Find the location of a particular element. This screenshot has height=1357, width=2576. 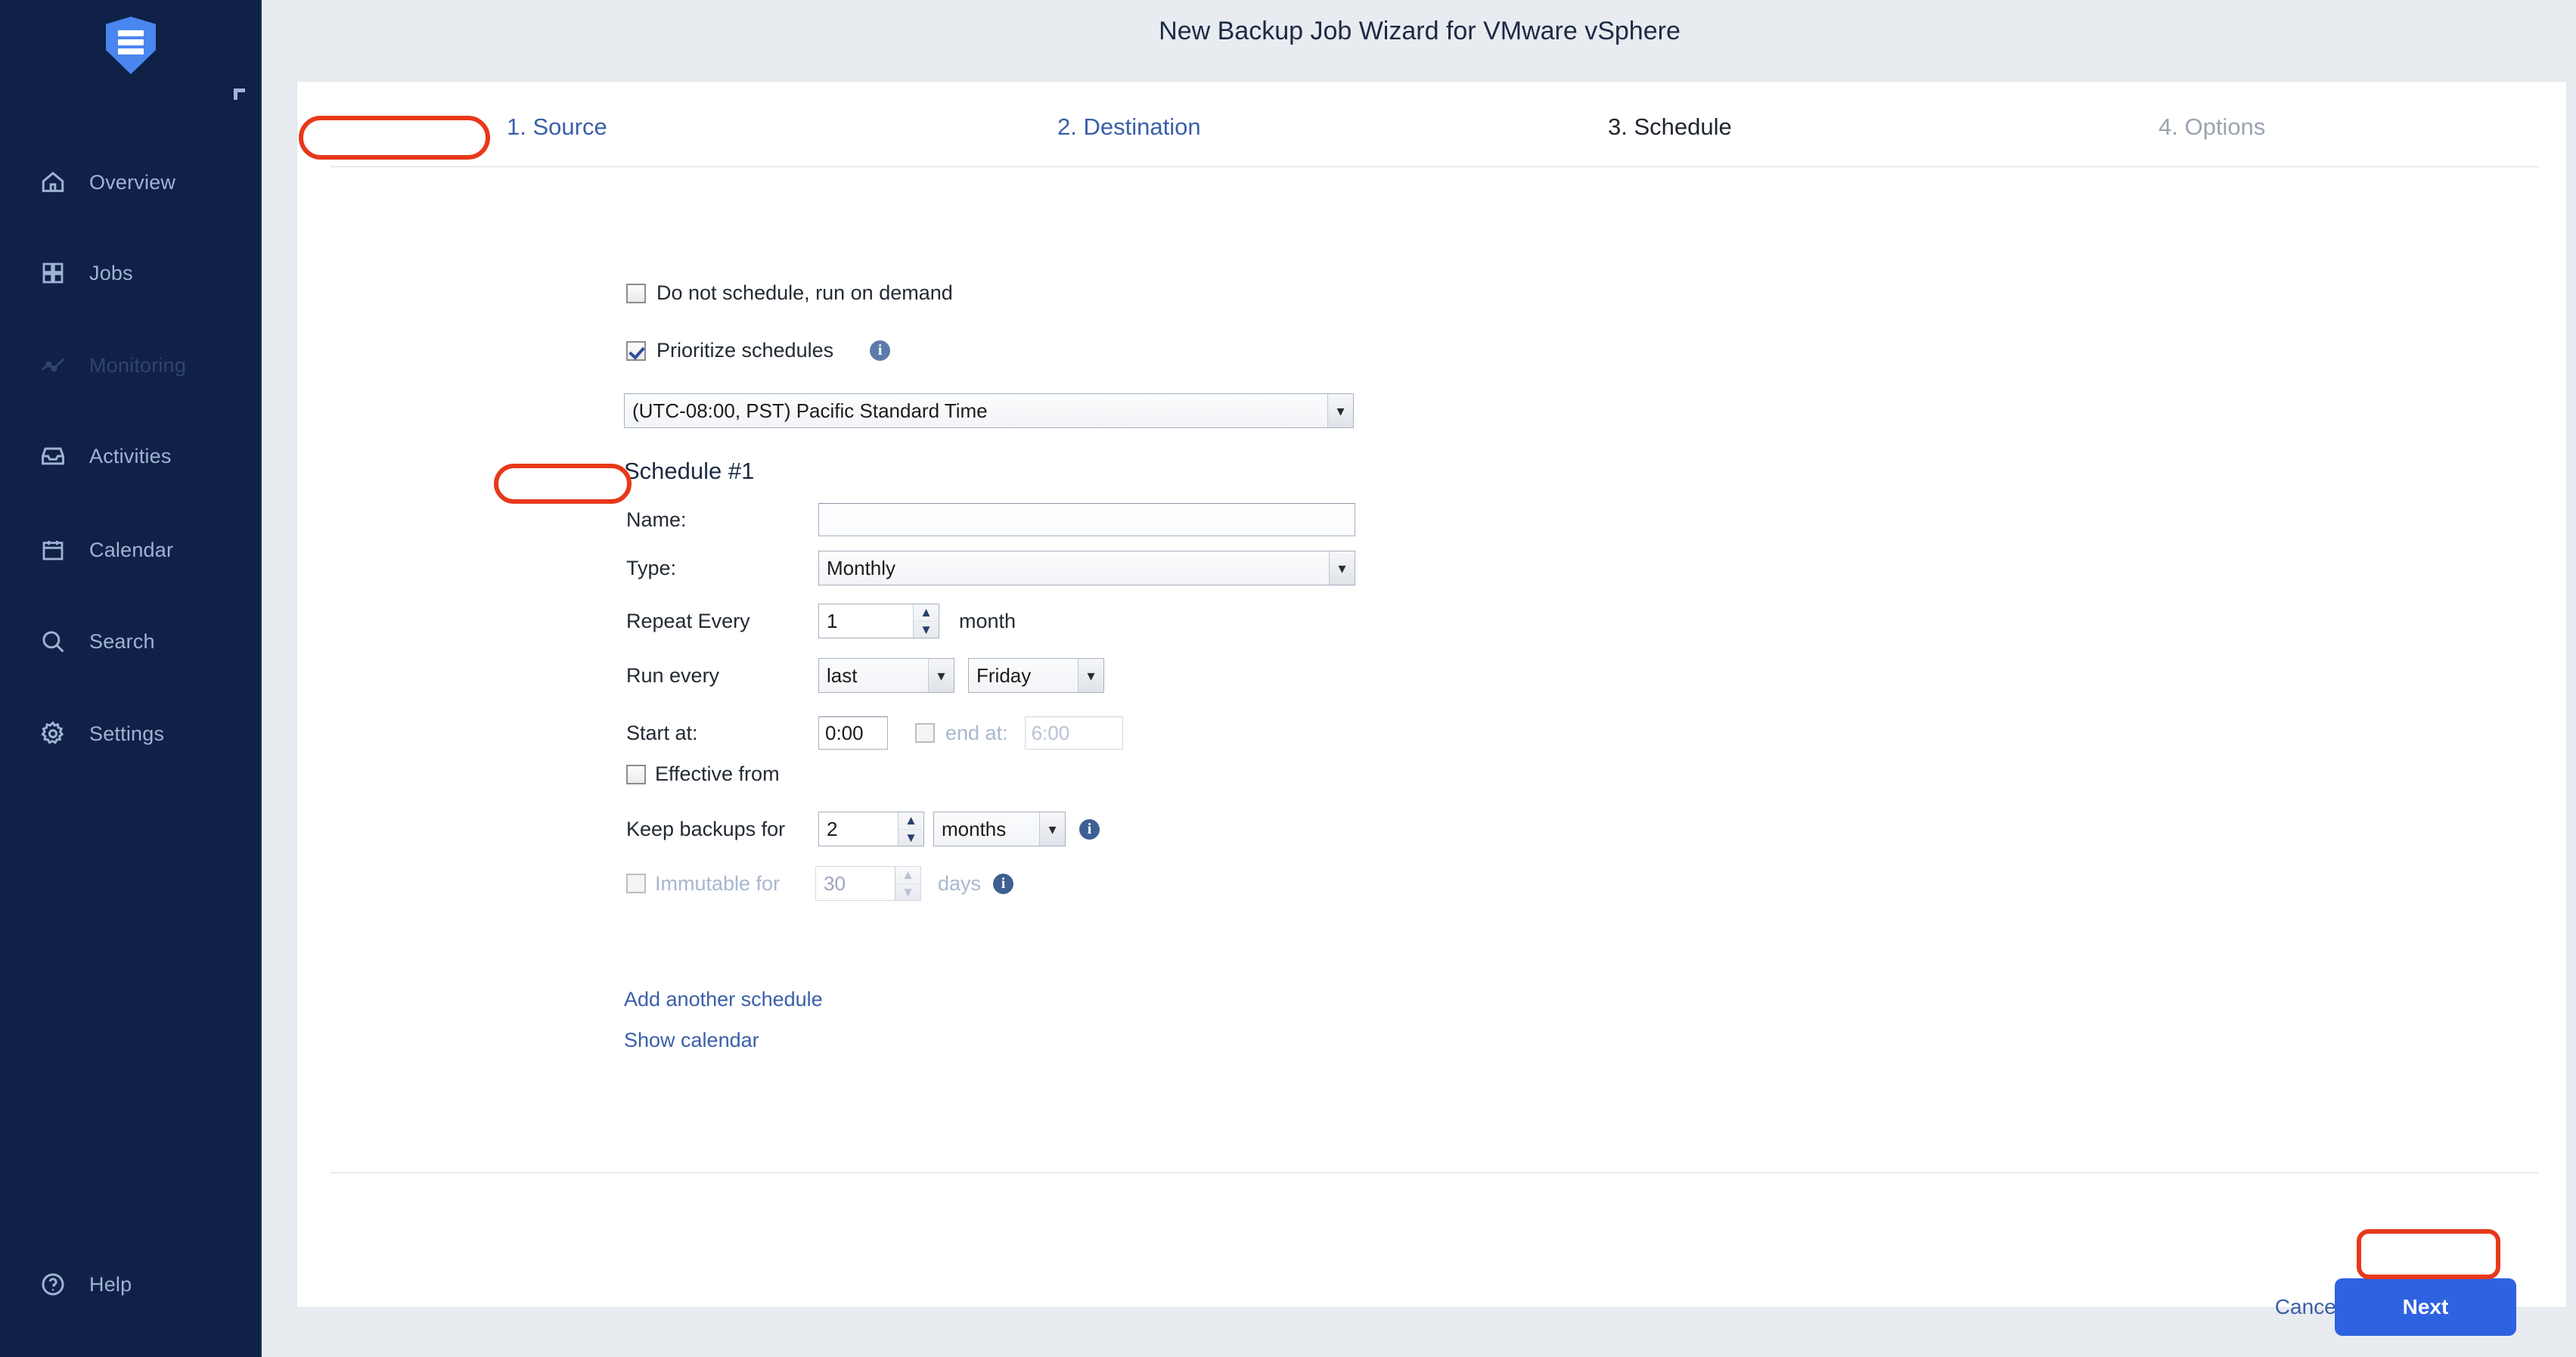

prioritize-schedules-row: Prioritize schedules i is located at coordinates (758, 350).